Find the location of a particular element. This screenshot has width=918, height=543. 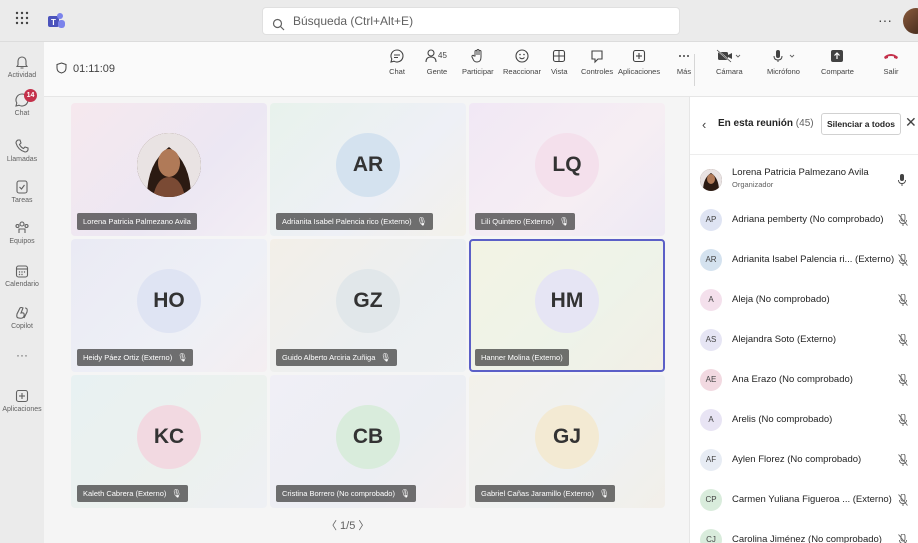

add-app-icon is located at coordinates (639, 56).